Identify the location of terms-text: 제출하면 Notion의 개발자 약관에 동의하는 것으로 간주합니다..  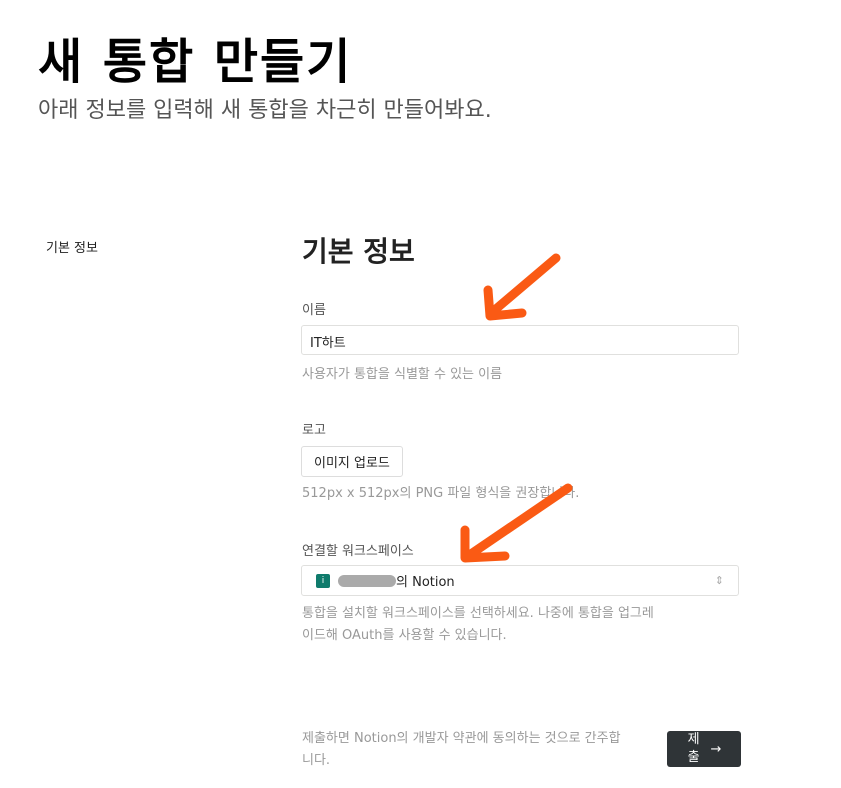
(467, 750).